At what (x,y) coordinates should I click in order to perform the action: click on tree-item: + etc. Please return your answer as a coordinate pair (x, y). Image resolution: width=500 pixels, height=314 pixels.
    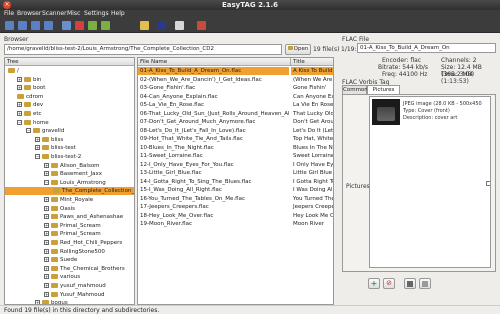
    Looking at the image, I should click on (69, 114).